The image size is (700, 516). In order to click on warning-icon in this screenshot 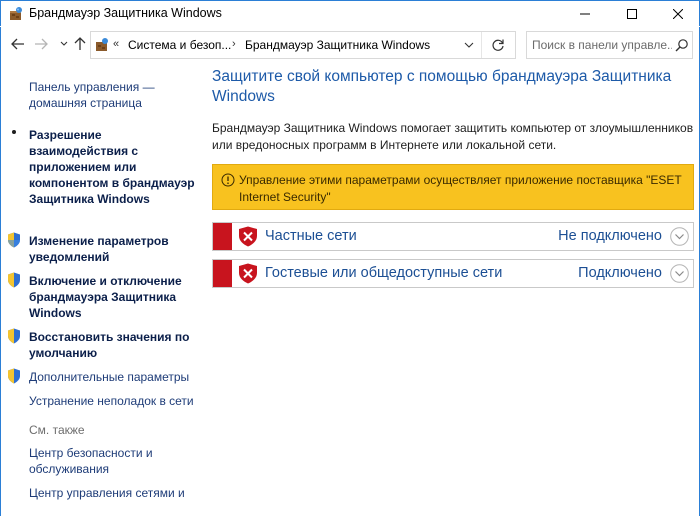, I will do `click(228, 180)`.